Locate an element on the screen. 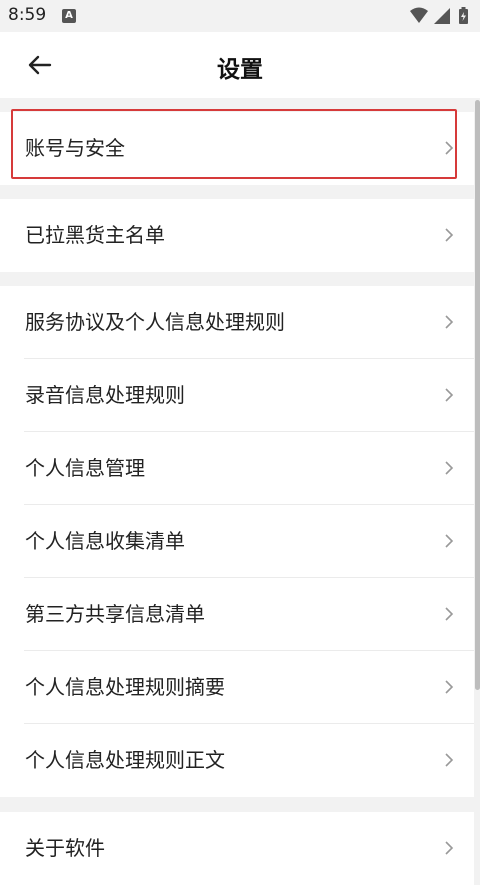 The width and height of the screenshot is (480, 885). settings-item-service-agreement: 服务协议及个人信息处理规则 is located at coordinates (237, 322).